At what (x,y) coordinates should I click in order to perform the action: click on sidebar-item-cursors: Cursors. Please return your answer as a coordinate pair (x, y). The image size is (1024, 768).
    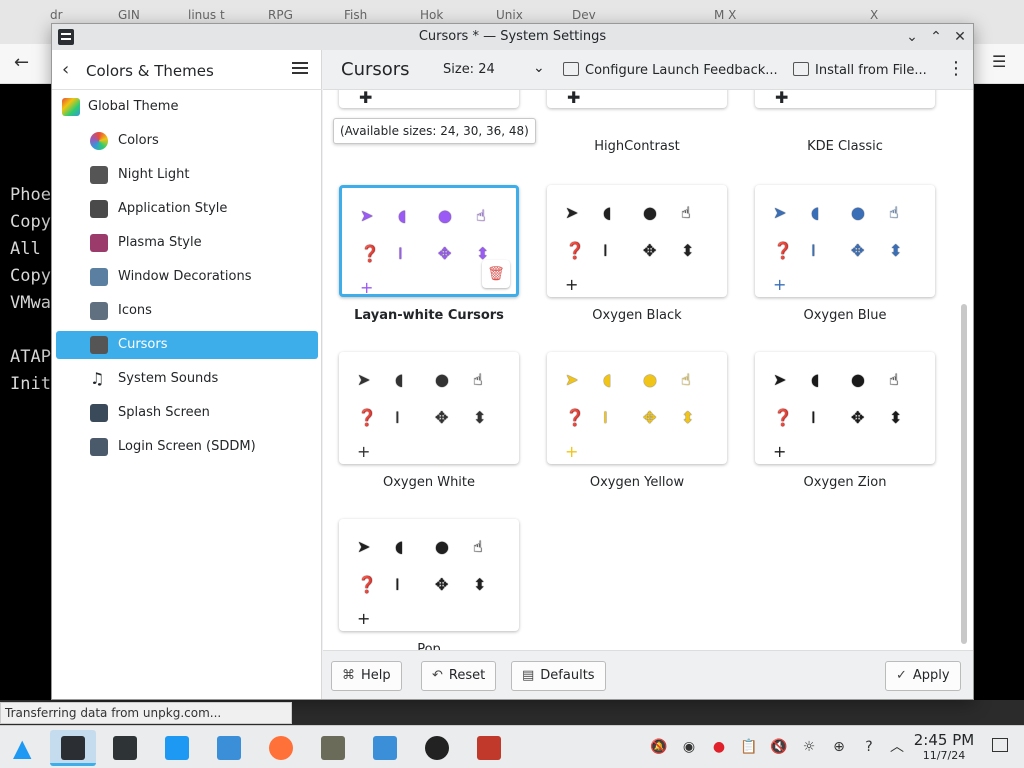
    Looking at the image, I should click on (187, 345).